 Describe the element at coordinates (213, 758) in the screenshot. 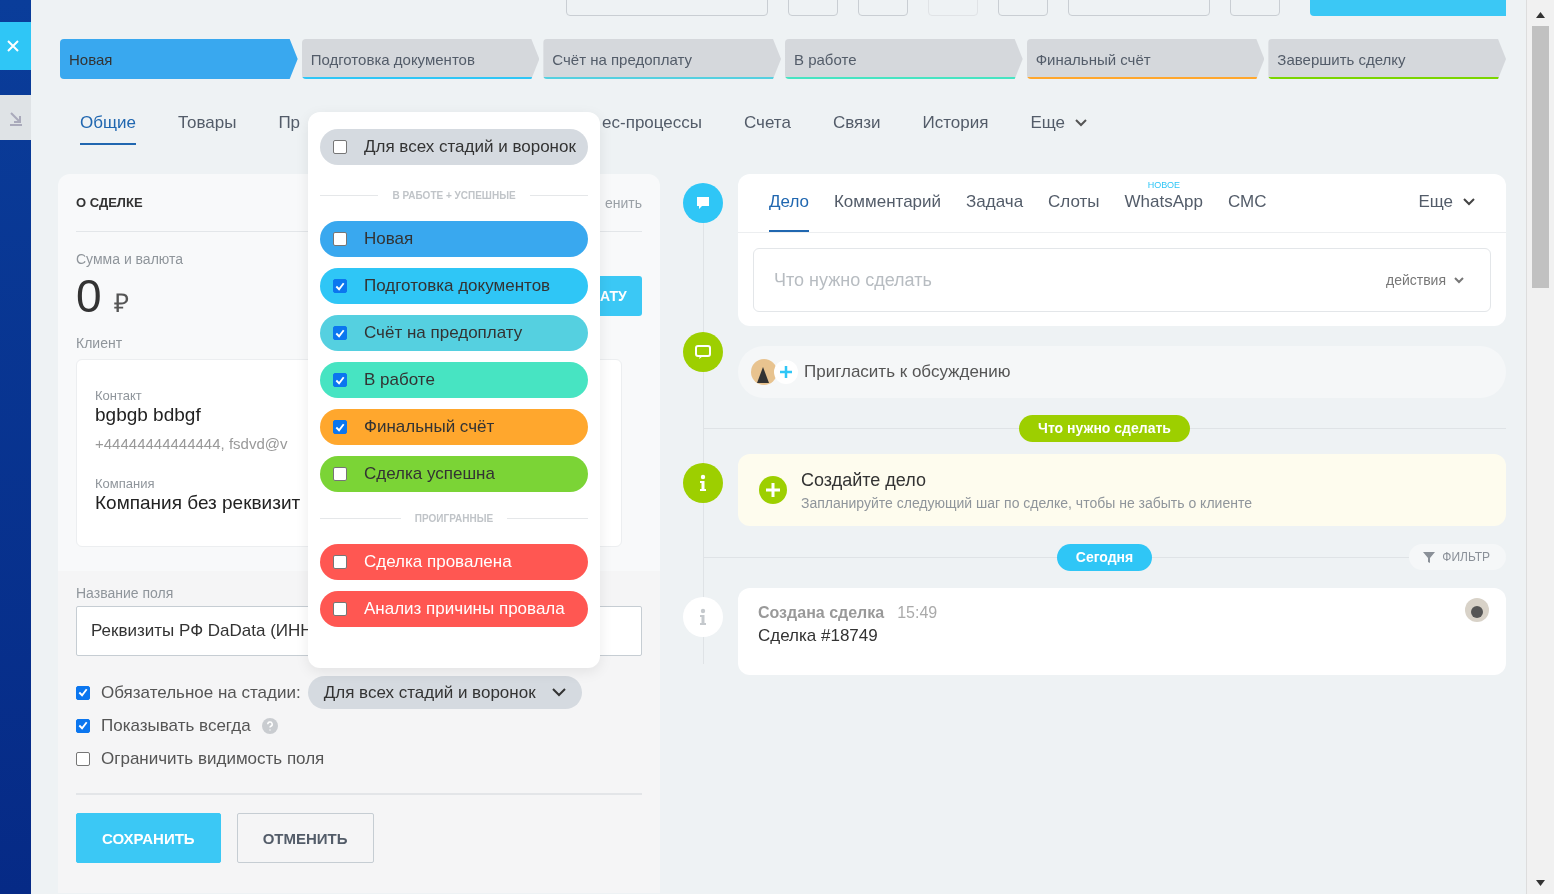

I see `option-label: Ограничить видимость поля` at that location.